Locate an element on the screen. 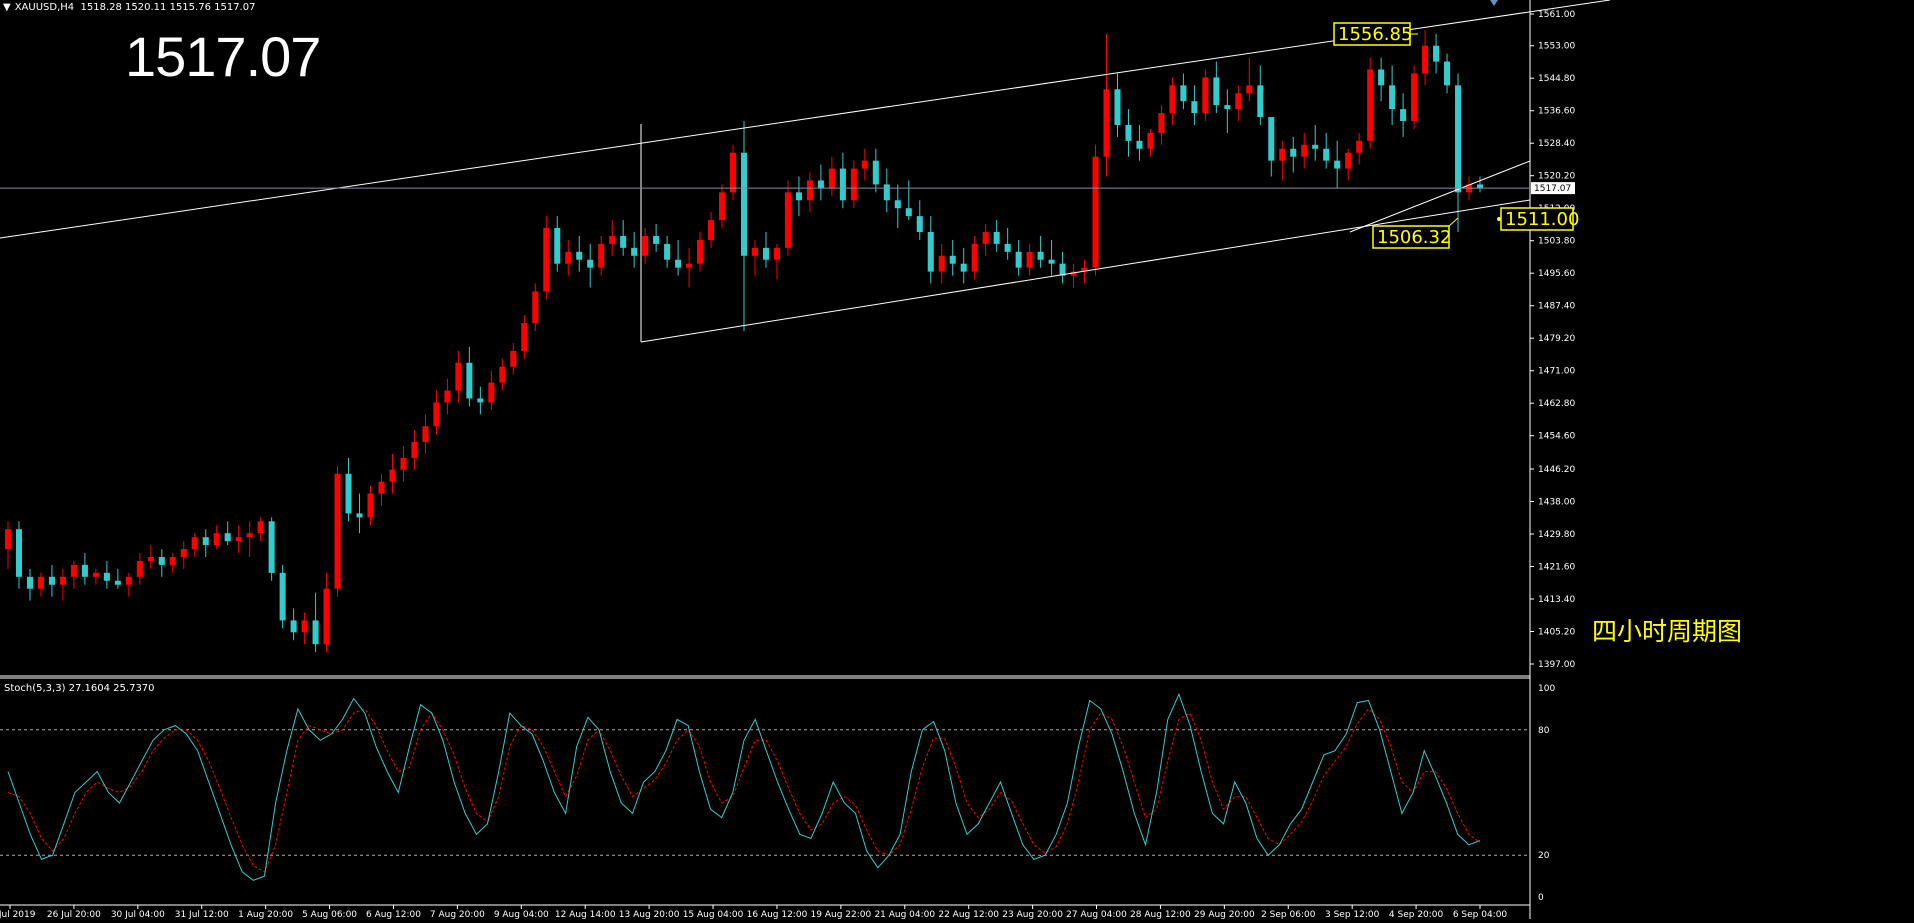 Image resolution: width=1914 pixels, height=923 pixels. time-tick-label: 25 Jul 2019 is located at coordinates (18, 914).